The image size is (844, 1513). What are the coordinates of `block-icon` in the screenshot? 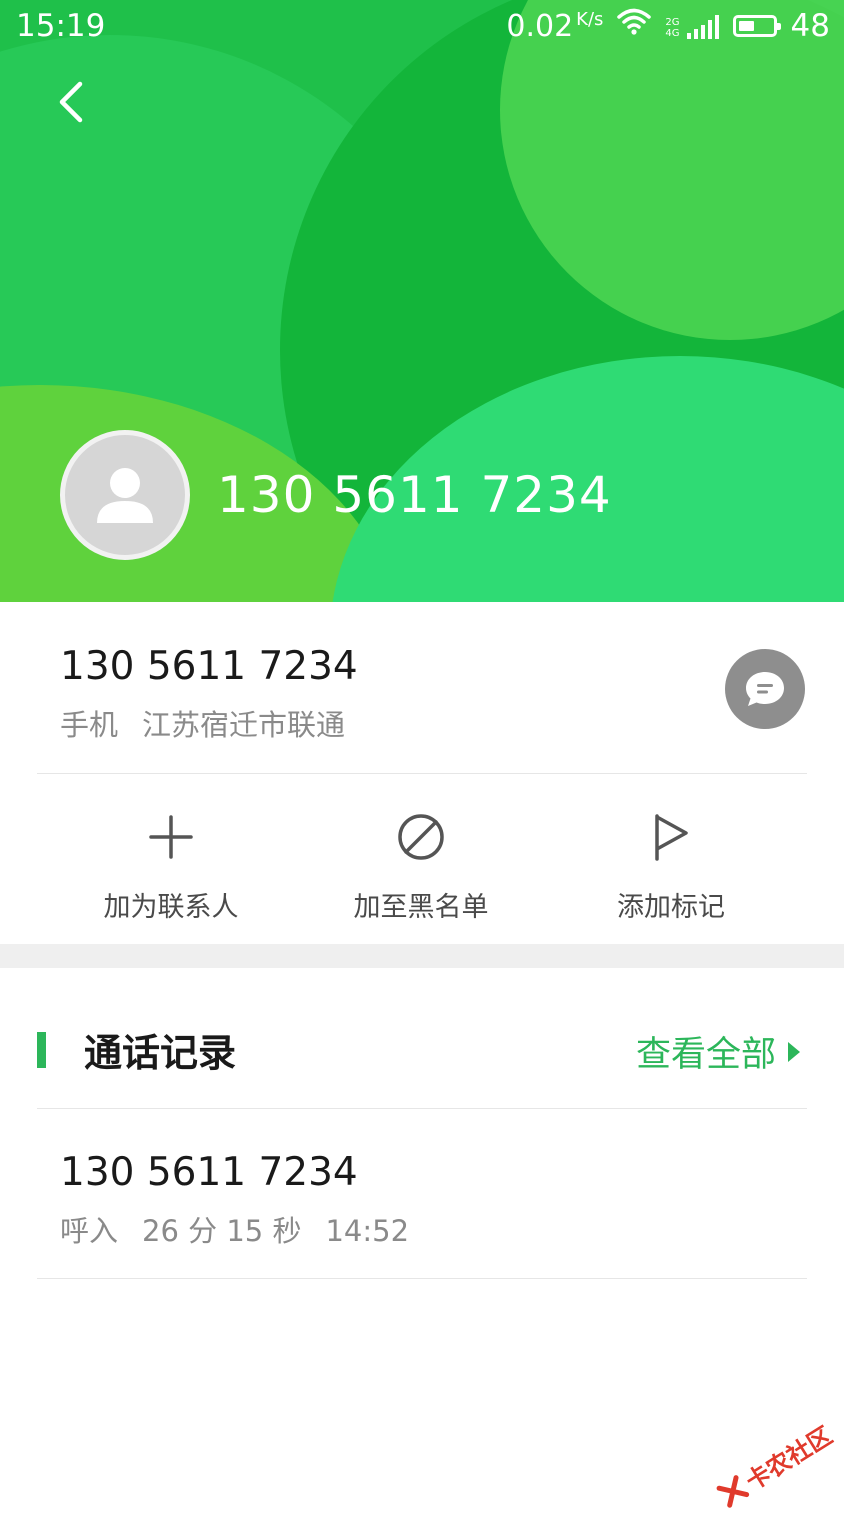 It's located at (421, 837).